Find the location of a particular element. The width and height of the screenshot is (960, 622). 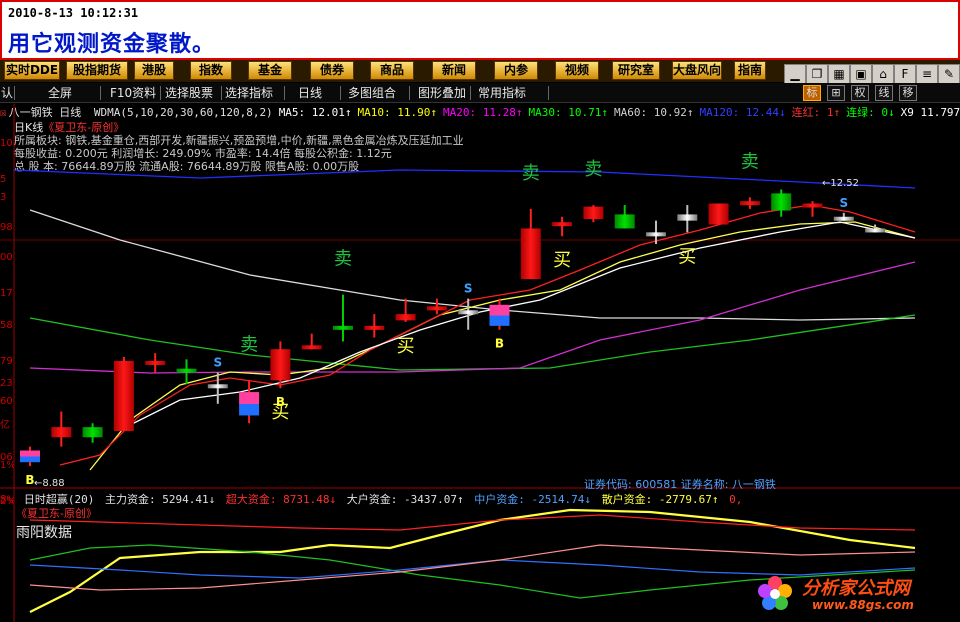

indicator-item-0: 主力资金: 5294.41↓ is located at coordinates (163, 499).